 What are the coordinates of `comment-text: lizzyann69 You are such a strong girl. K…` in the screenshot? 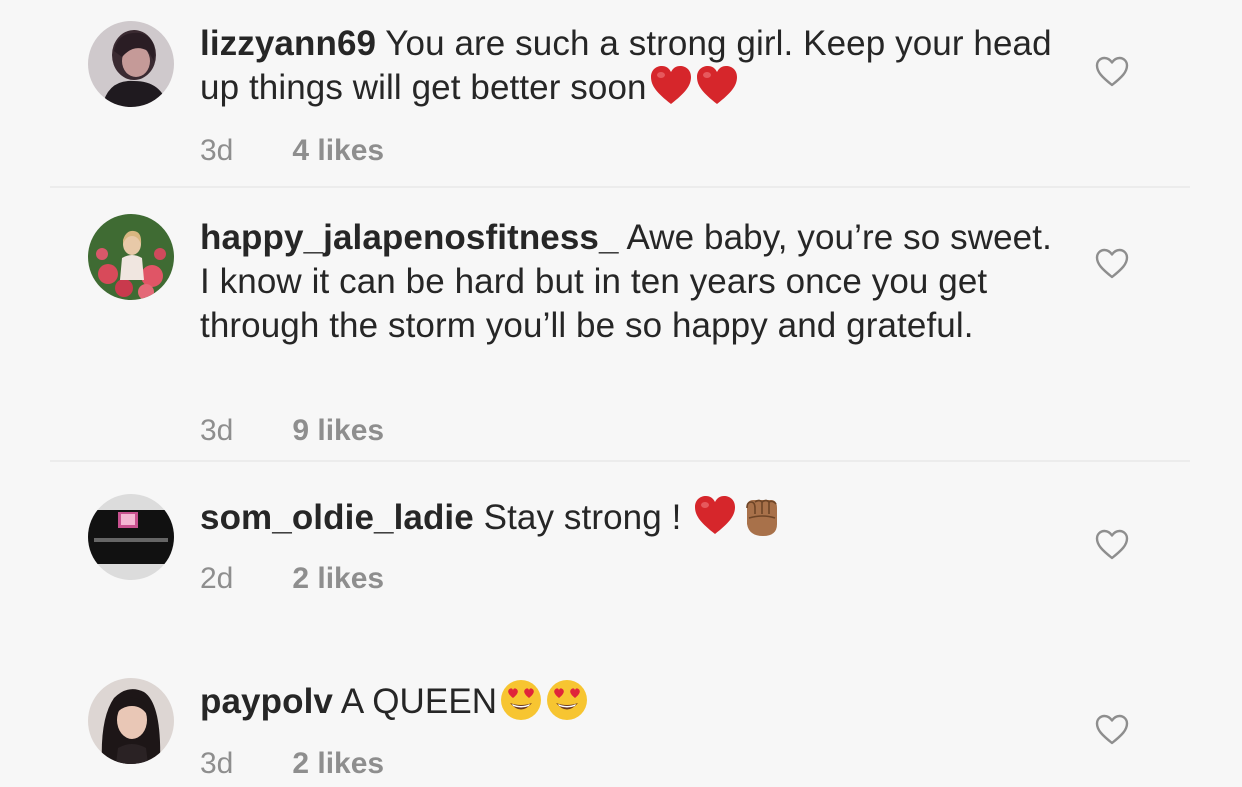 It's located at (630, 67).